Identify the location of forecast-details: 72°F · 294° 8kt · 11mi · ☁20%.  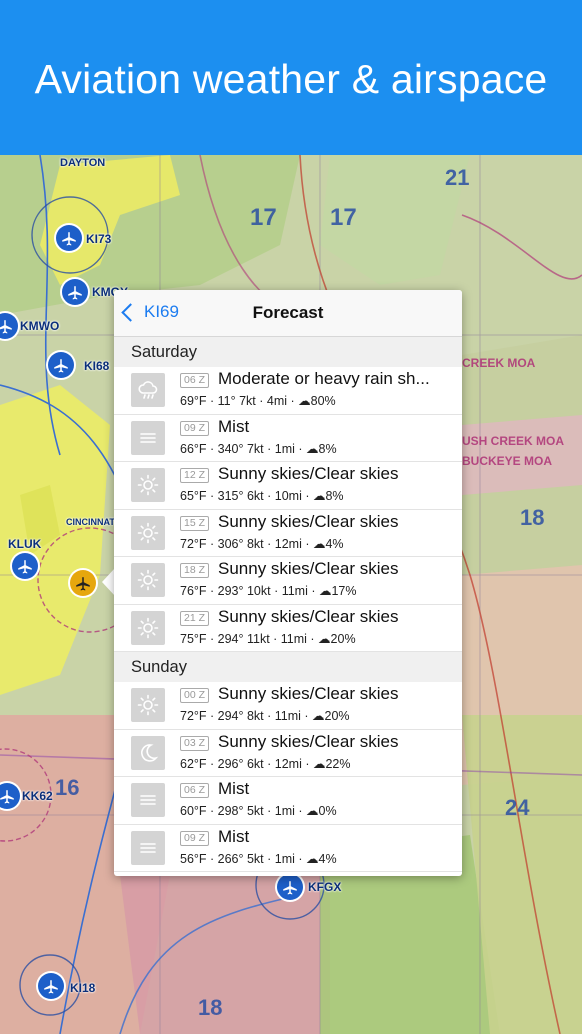
(265, 716).